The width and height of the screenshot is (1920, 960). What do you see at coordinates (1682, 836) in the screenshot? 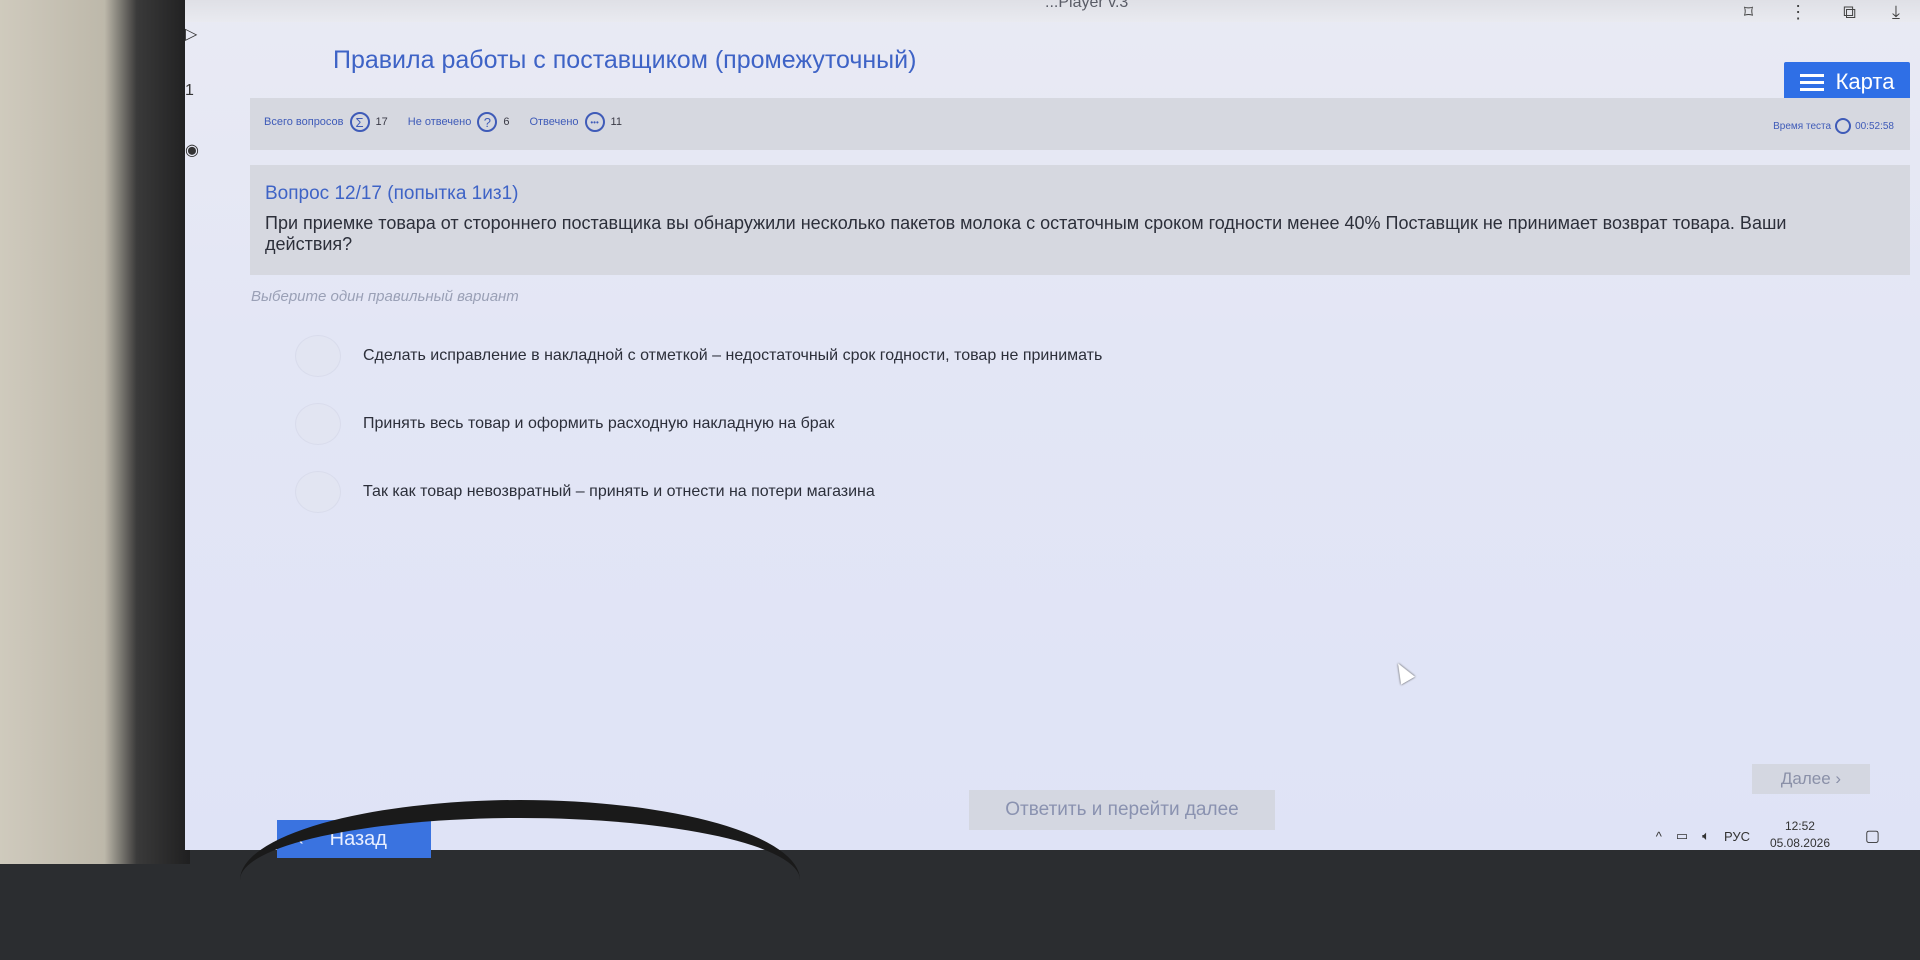
I see `network-icon: ▭` at bounding box center [1682, 836].